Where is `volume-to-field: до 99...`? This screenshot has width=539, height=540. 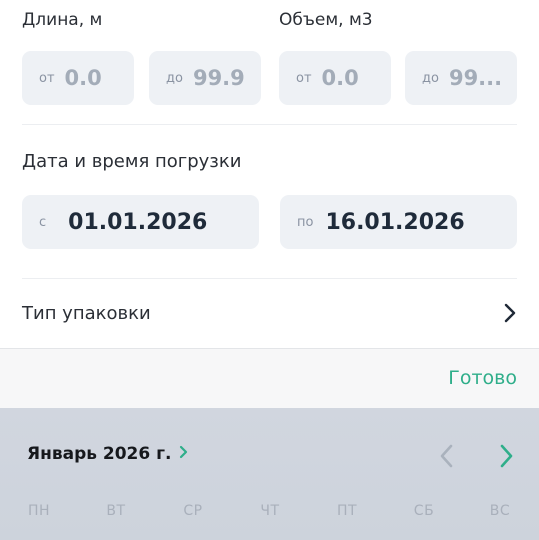 volume-to-field: до 99... is located at coordinates (461, 78).